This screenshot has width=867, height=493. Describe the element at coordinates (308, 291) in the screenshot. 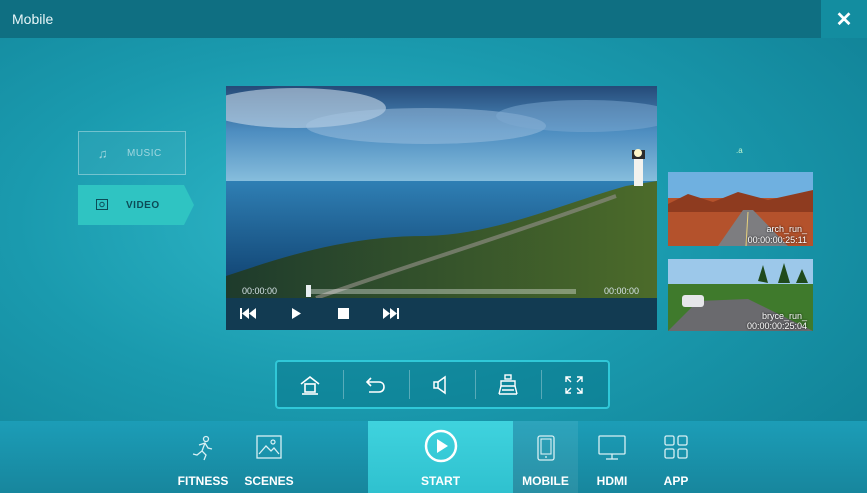

I see `progress-handle` at that location.